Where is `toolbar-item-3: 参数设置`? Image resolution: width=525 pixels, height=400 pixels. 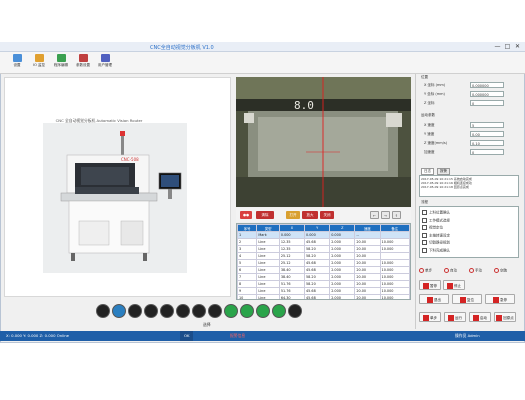 toolbar-item-3: 参数设置 is located at coordinates (83, 63).